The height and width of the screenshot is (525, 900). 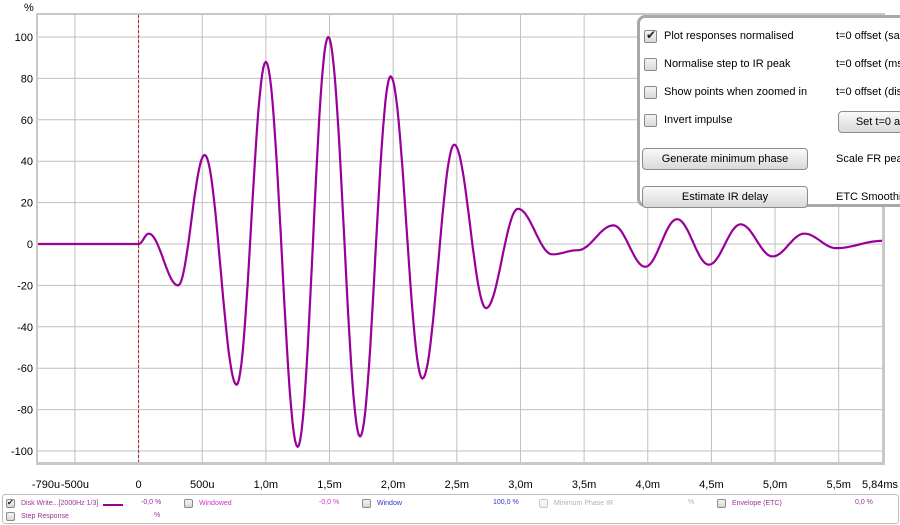 What do you see at coordinates (584, 485) in the screenshot?
I see `x-tick-label: 3,5m` at bounding box center [584, 485].